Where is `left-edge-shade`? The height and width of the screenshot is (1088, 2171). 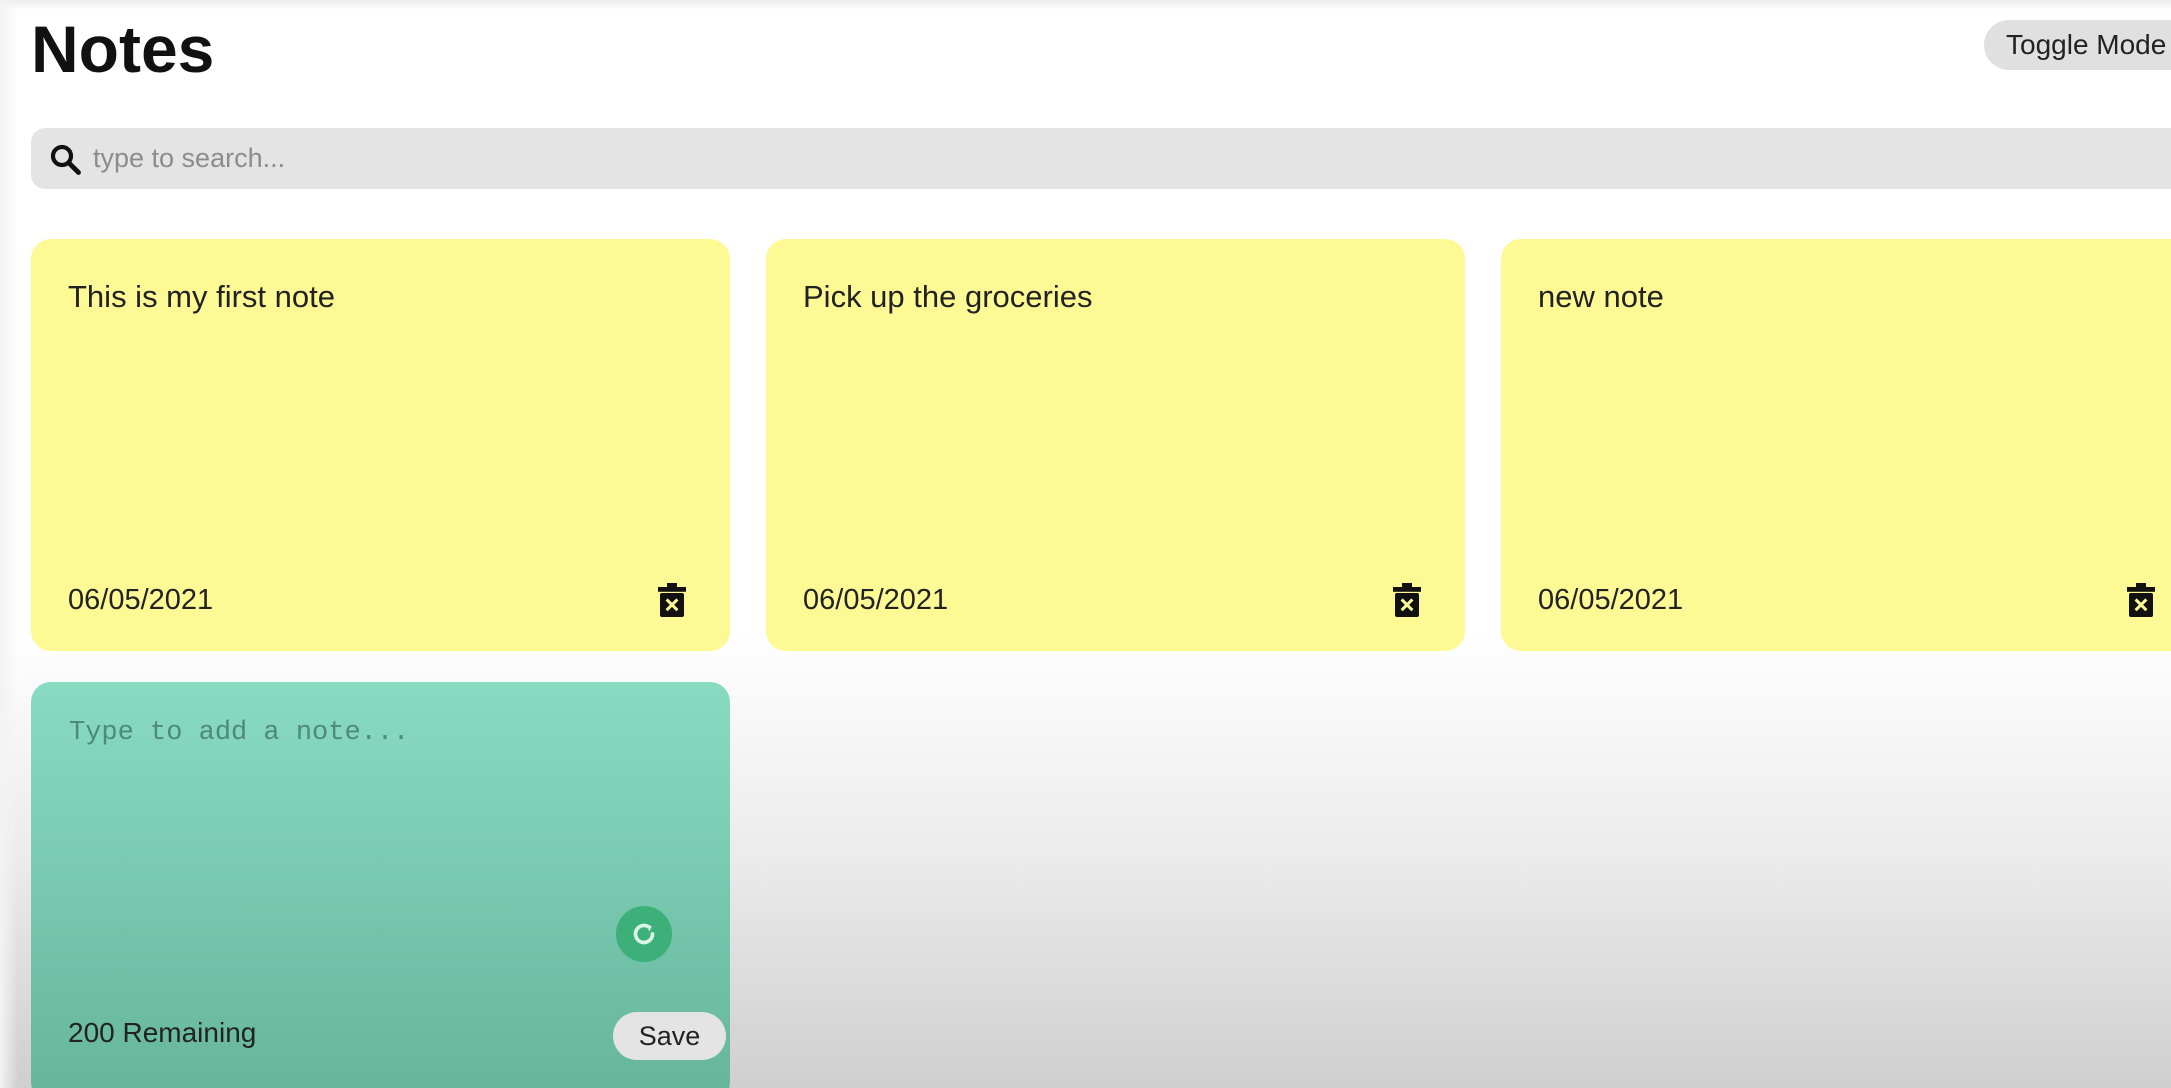
left-edge-shade is located at coordinates (9, 544).